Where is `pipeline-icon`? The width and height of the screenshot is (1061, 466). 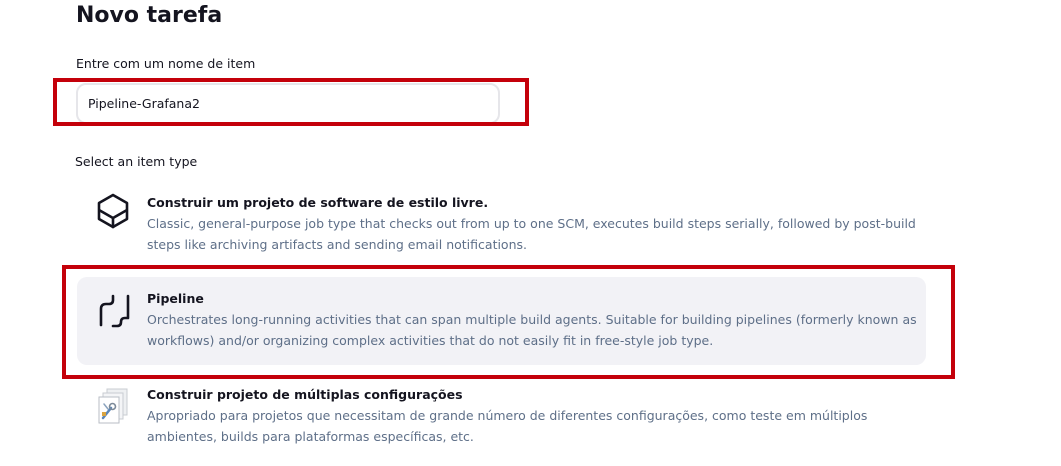
pipeline-icon is located at coordinates (113, 311).